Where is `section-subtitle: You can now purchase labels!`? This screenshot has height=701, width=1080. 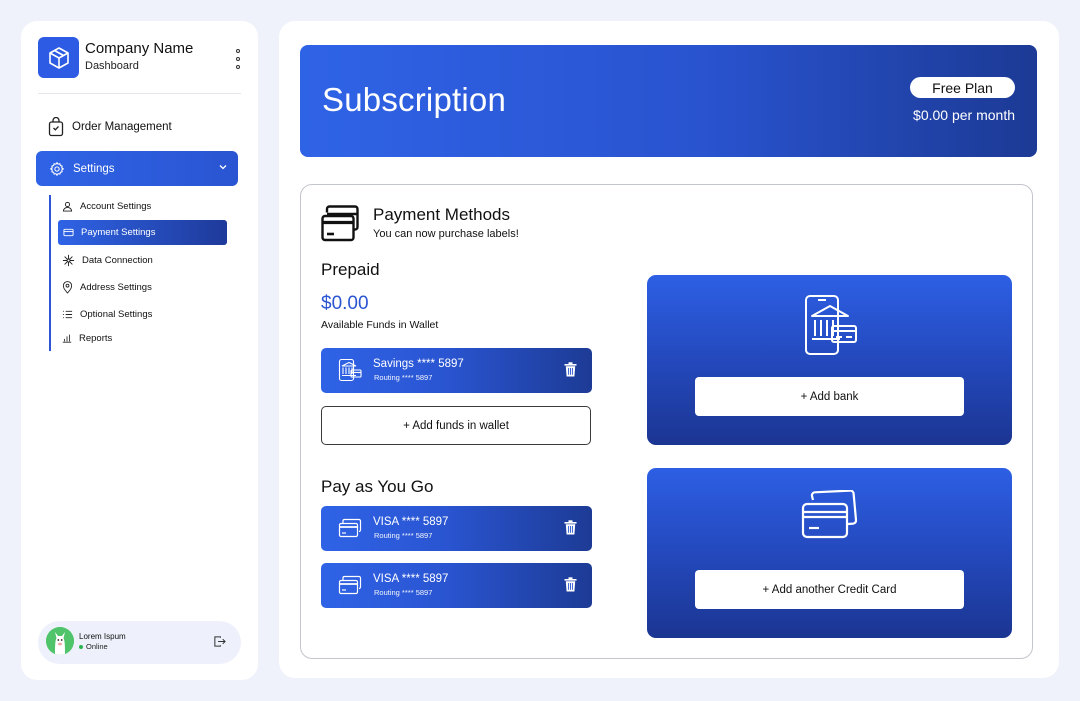
section-subtitle: You can now purchase labels! is located at coordinates (446, 234).